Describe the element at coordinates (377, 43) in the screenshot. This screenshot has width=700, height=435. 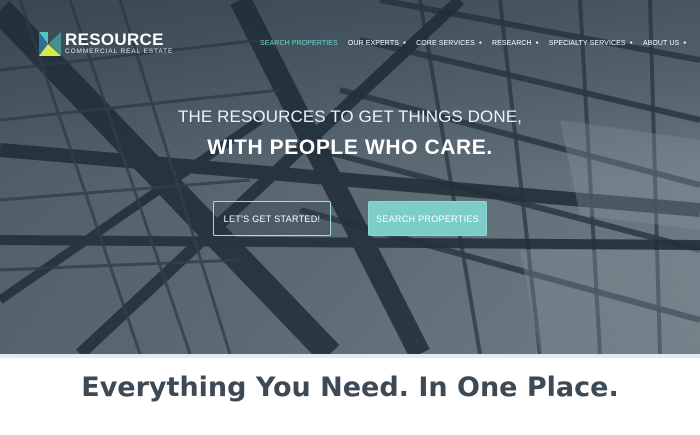
I see `nav-item-our-experts: OUR EXPERTS ●` at that location.